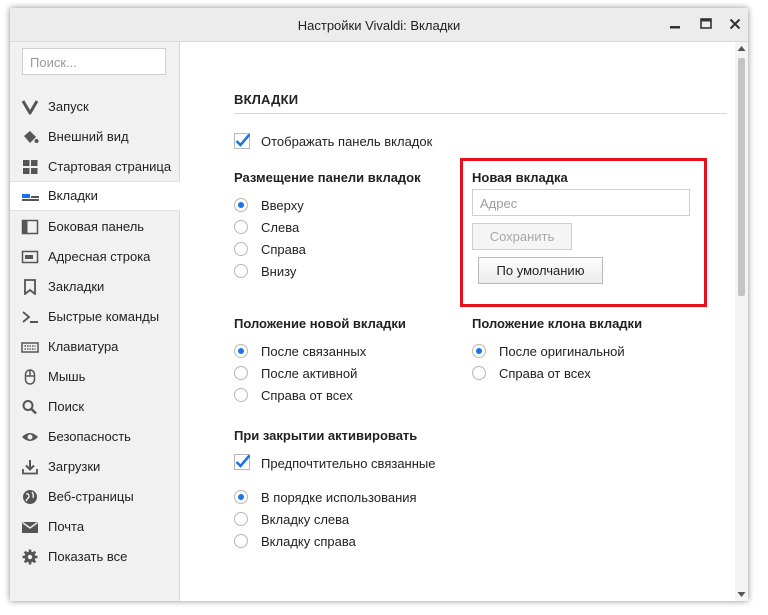  What do you see at coordinates (30, 227) in the screenshot?
I see `panel-icon` at bounding box center [30, 227].